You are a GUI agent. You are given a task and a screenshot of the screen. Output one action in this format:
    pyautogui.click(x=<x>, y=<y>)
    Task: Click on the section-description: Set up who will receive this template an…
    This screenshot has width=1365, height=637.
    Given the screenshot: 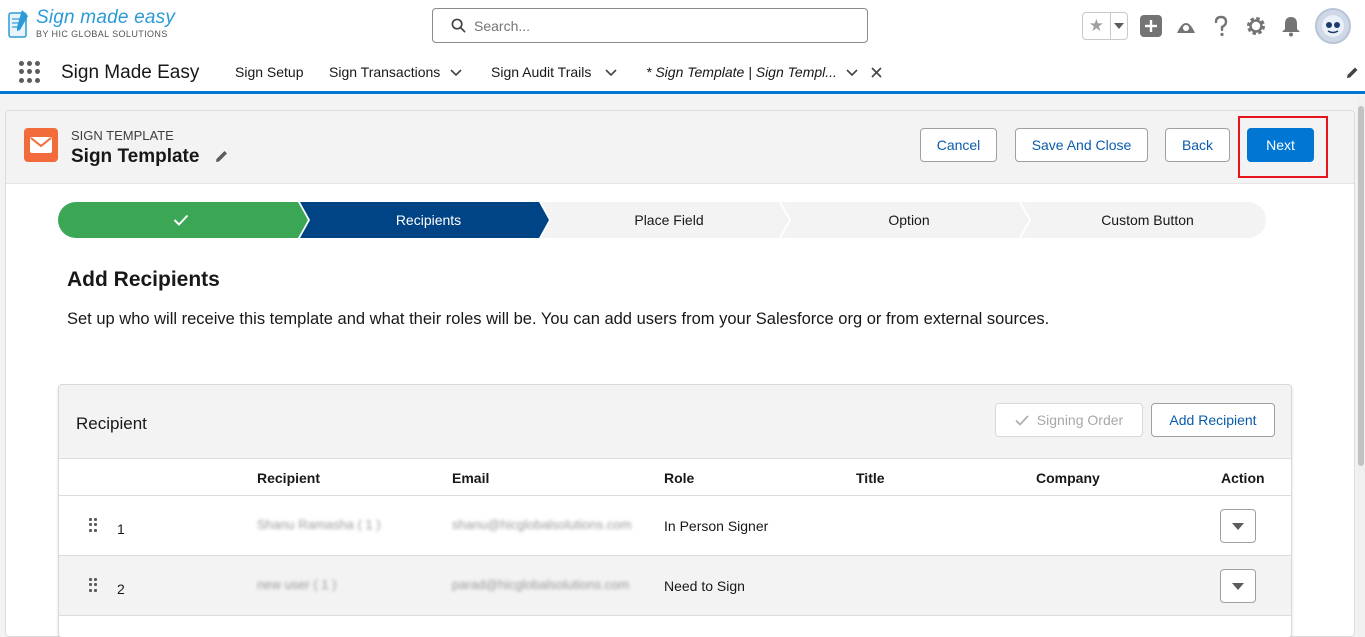 What is the action you would take?
    pyautogui.click(x=558, y=319)
    